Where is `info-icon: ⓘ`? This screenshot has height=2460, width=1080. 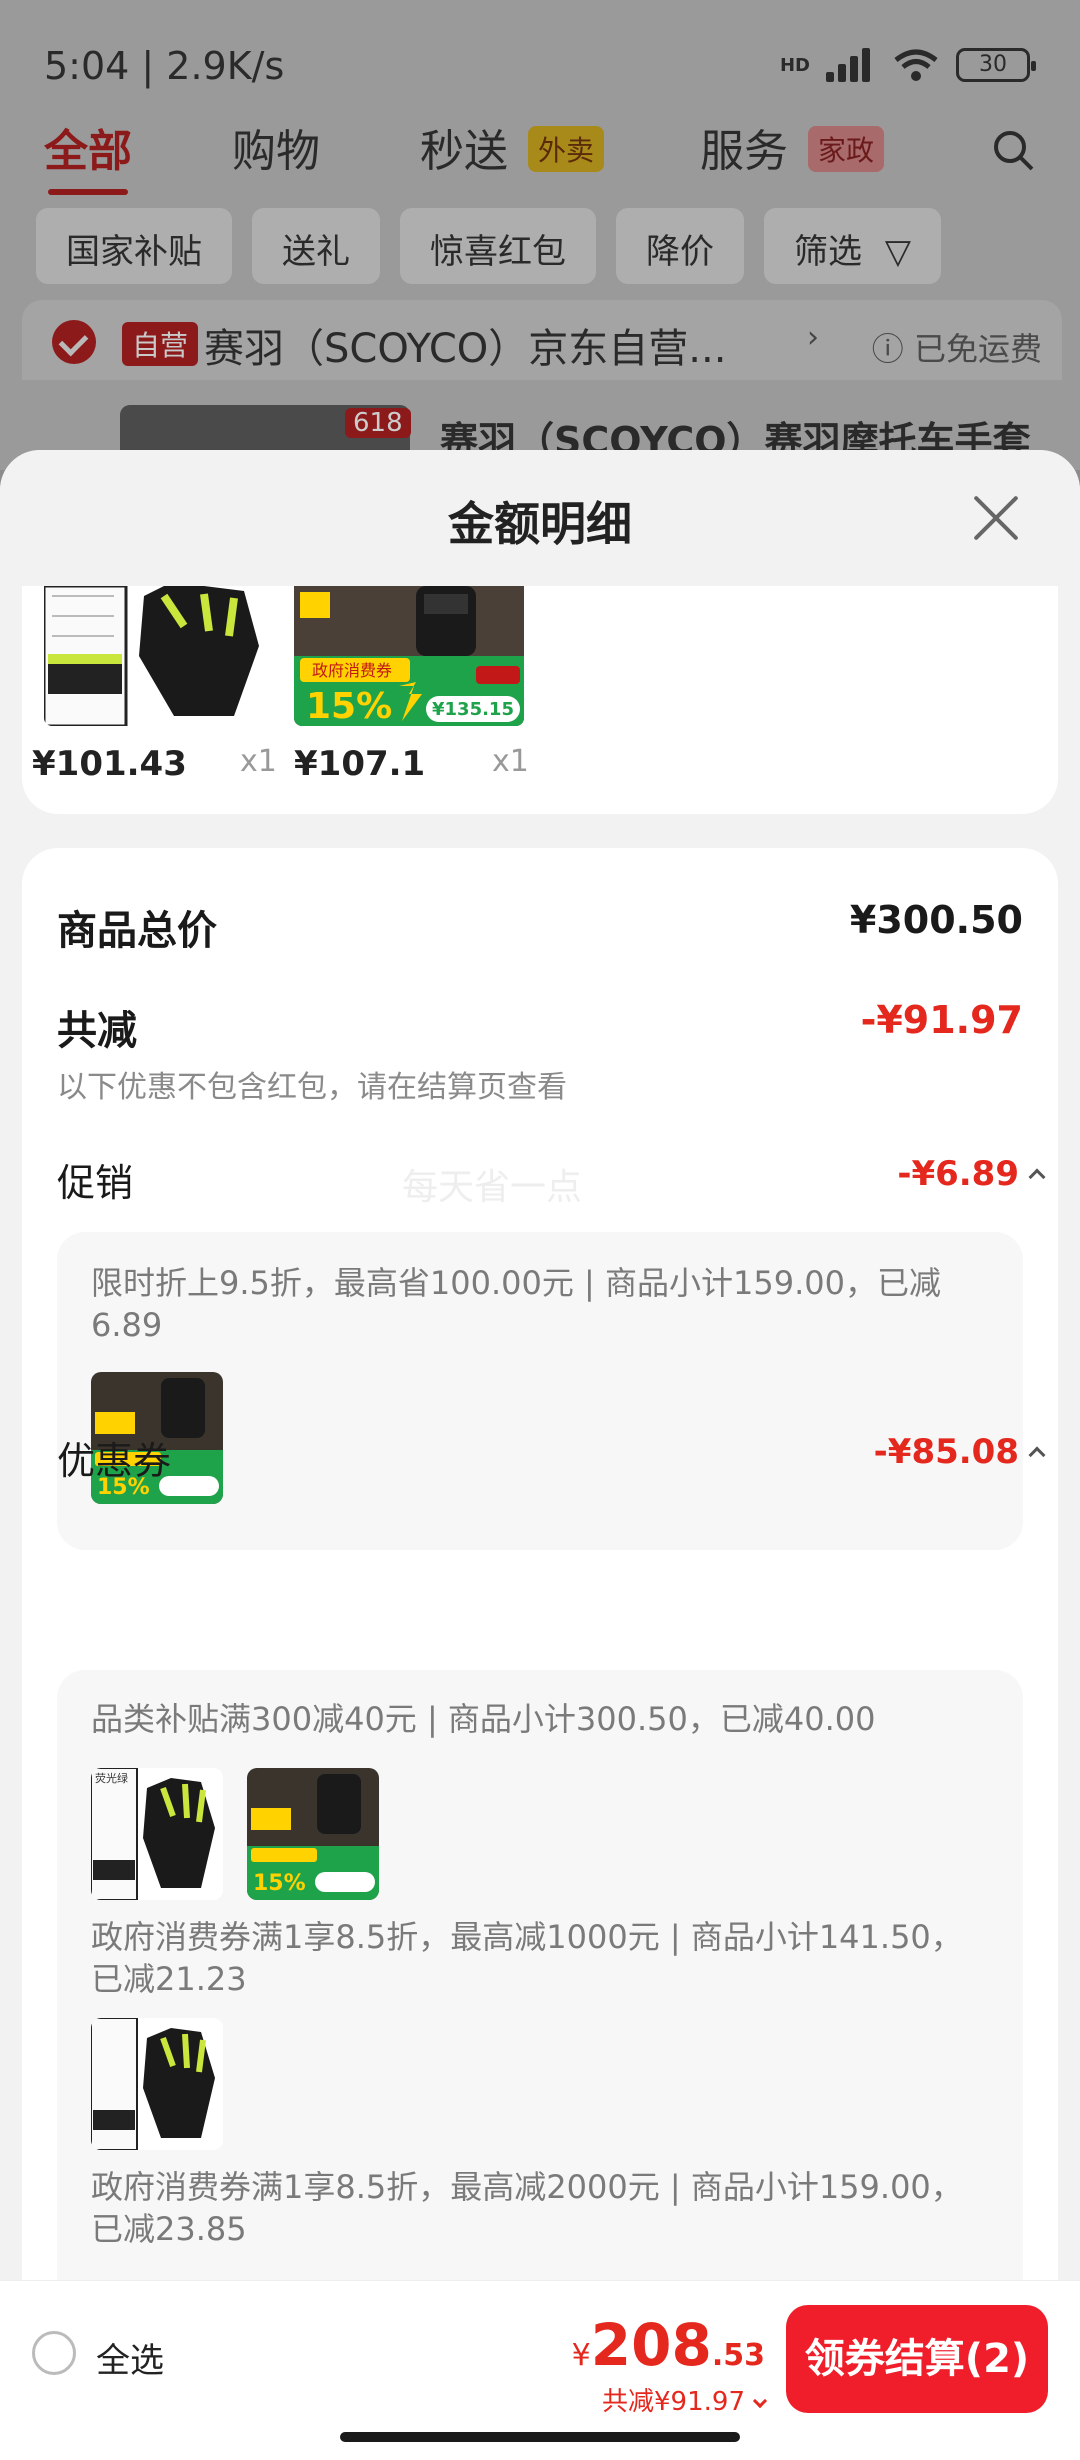 info-icon: ⓘ is located at coordinates (892, 349).